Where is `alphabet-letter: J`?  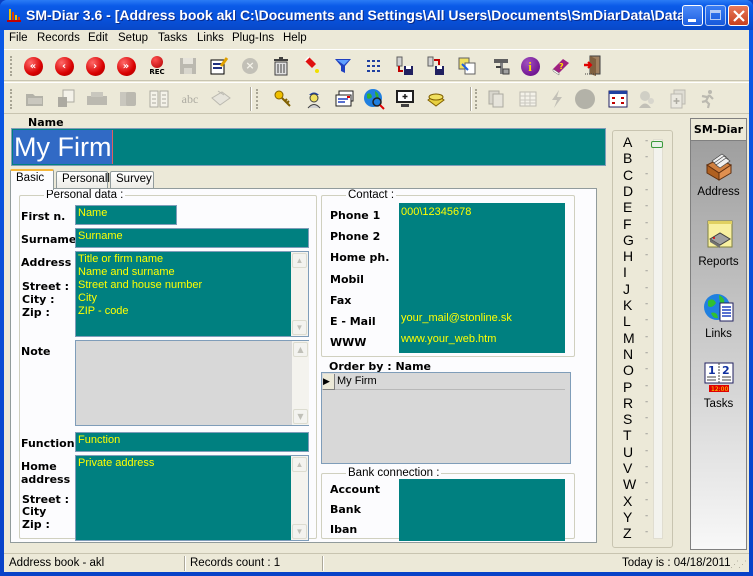
alphabet-letter: J is located at coordinates (626, 289).